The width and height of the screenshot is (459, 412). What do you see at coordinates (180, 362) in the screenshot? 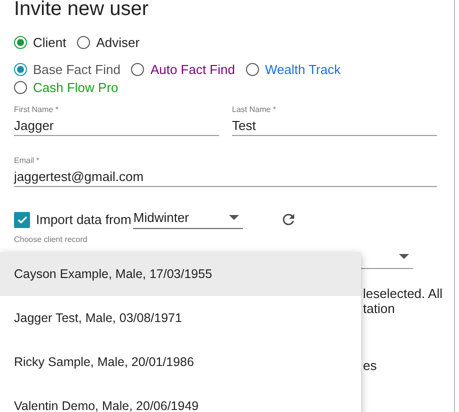
I see `menu-item: Ricky Sample, Male, 20/01/1986` at bounding box center [180, 362].